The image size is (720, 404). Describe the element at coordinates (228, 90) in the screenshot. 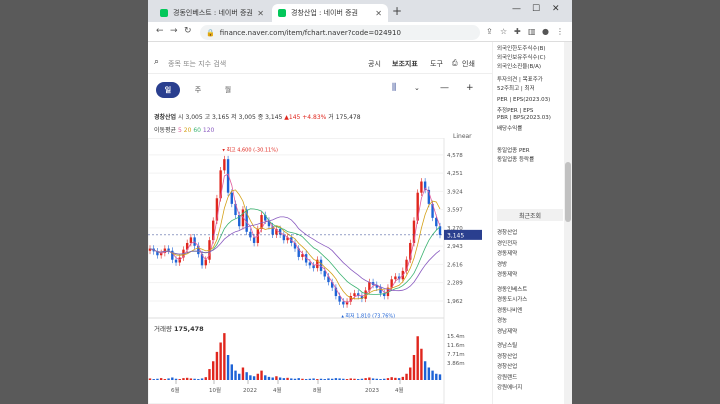

I see `period-month: 월` at that location.